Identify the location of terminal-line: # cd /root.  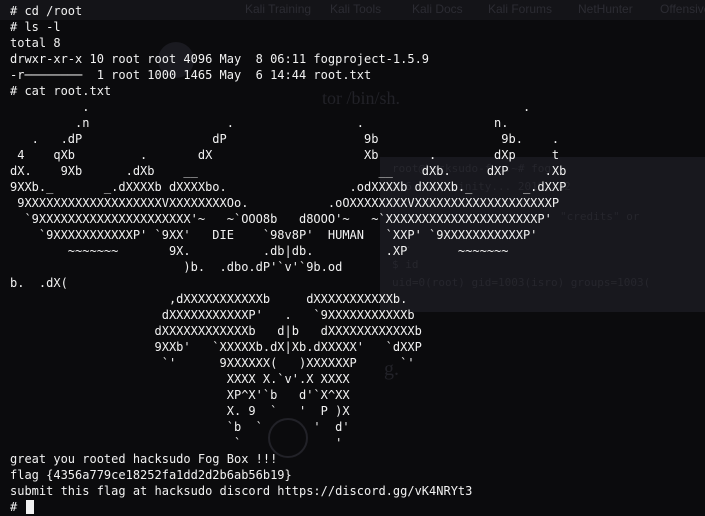
(46, 11).